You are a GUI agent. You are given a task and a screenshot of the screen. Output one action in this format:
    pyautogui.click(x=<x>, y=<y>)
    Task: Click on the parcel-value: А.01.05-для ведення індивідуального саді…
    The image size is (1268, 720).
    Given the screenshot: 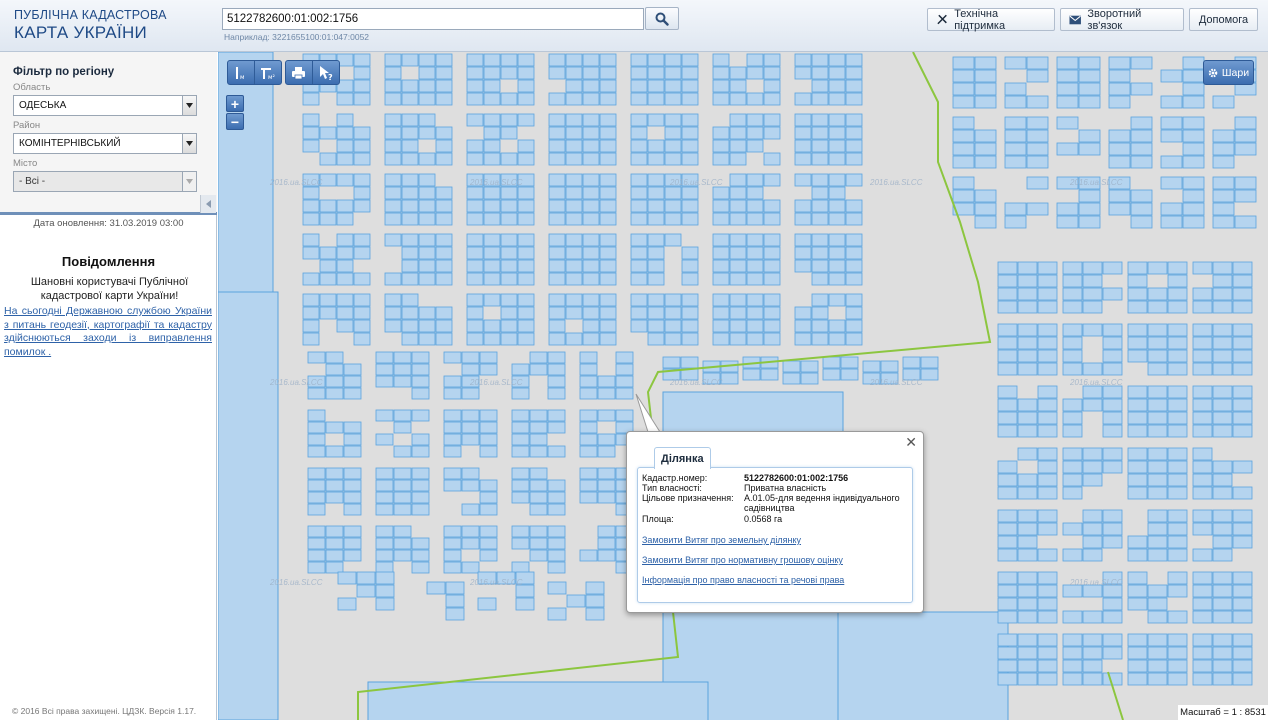 What is the action you would take?
    pyautogui.click(x=822, y=503)
    